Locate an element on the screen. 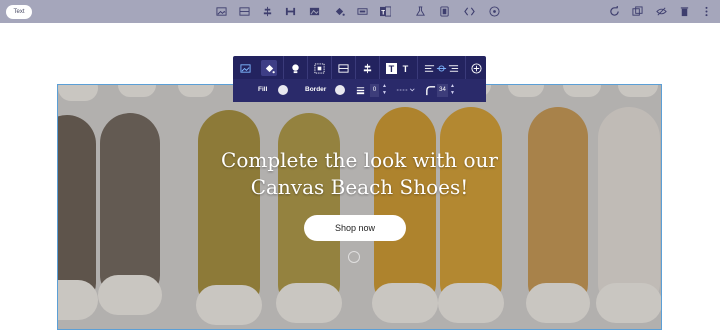  editor-topbar: Text T is located at coordinates (360, 11).